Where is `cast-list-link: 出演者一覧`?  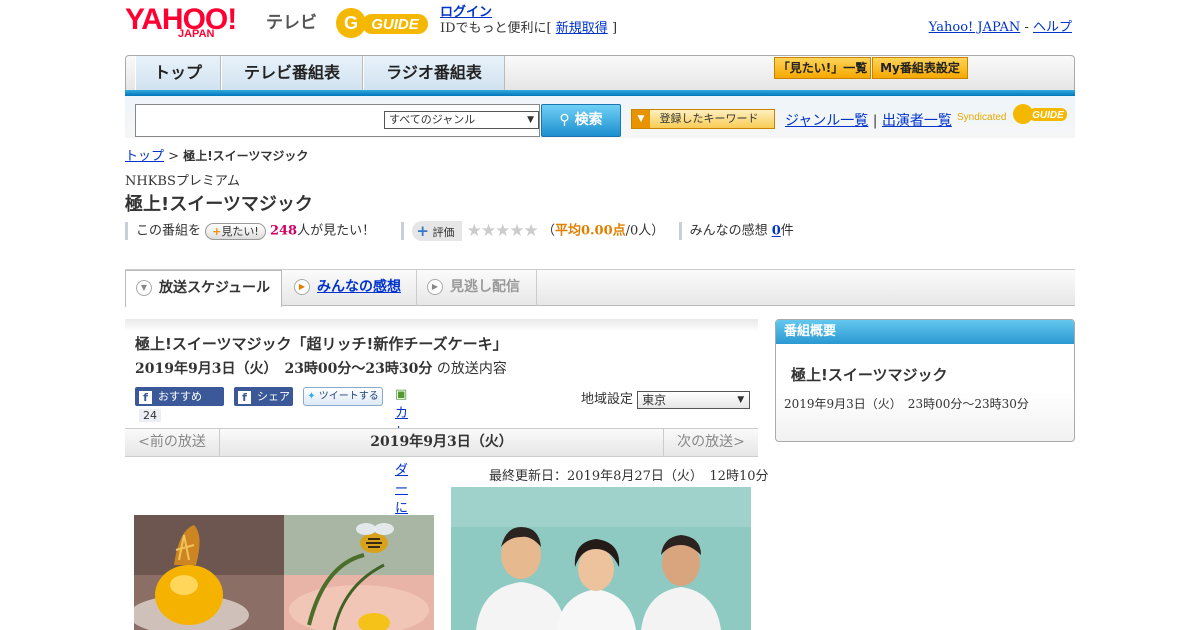 cast-list-link: 出演者一覧 is located at coordinates (917, 121).